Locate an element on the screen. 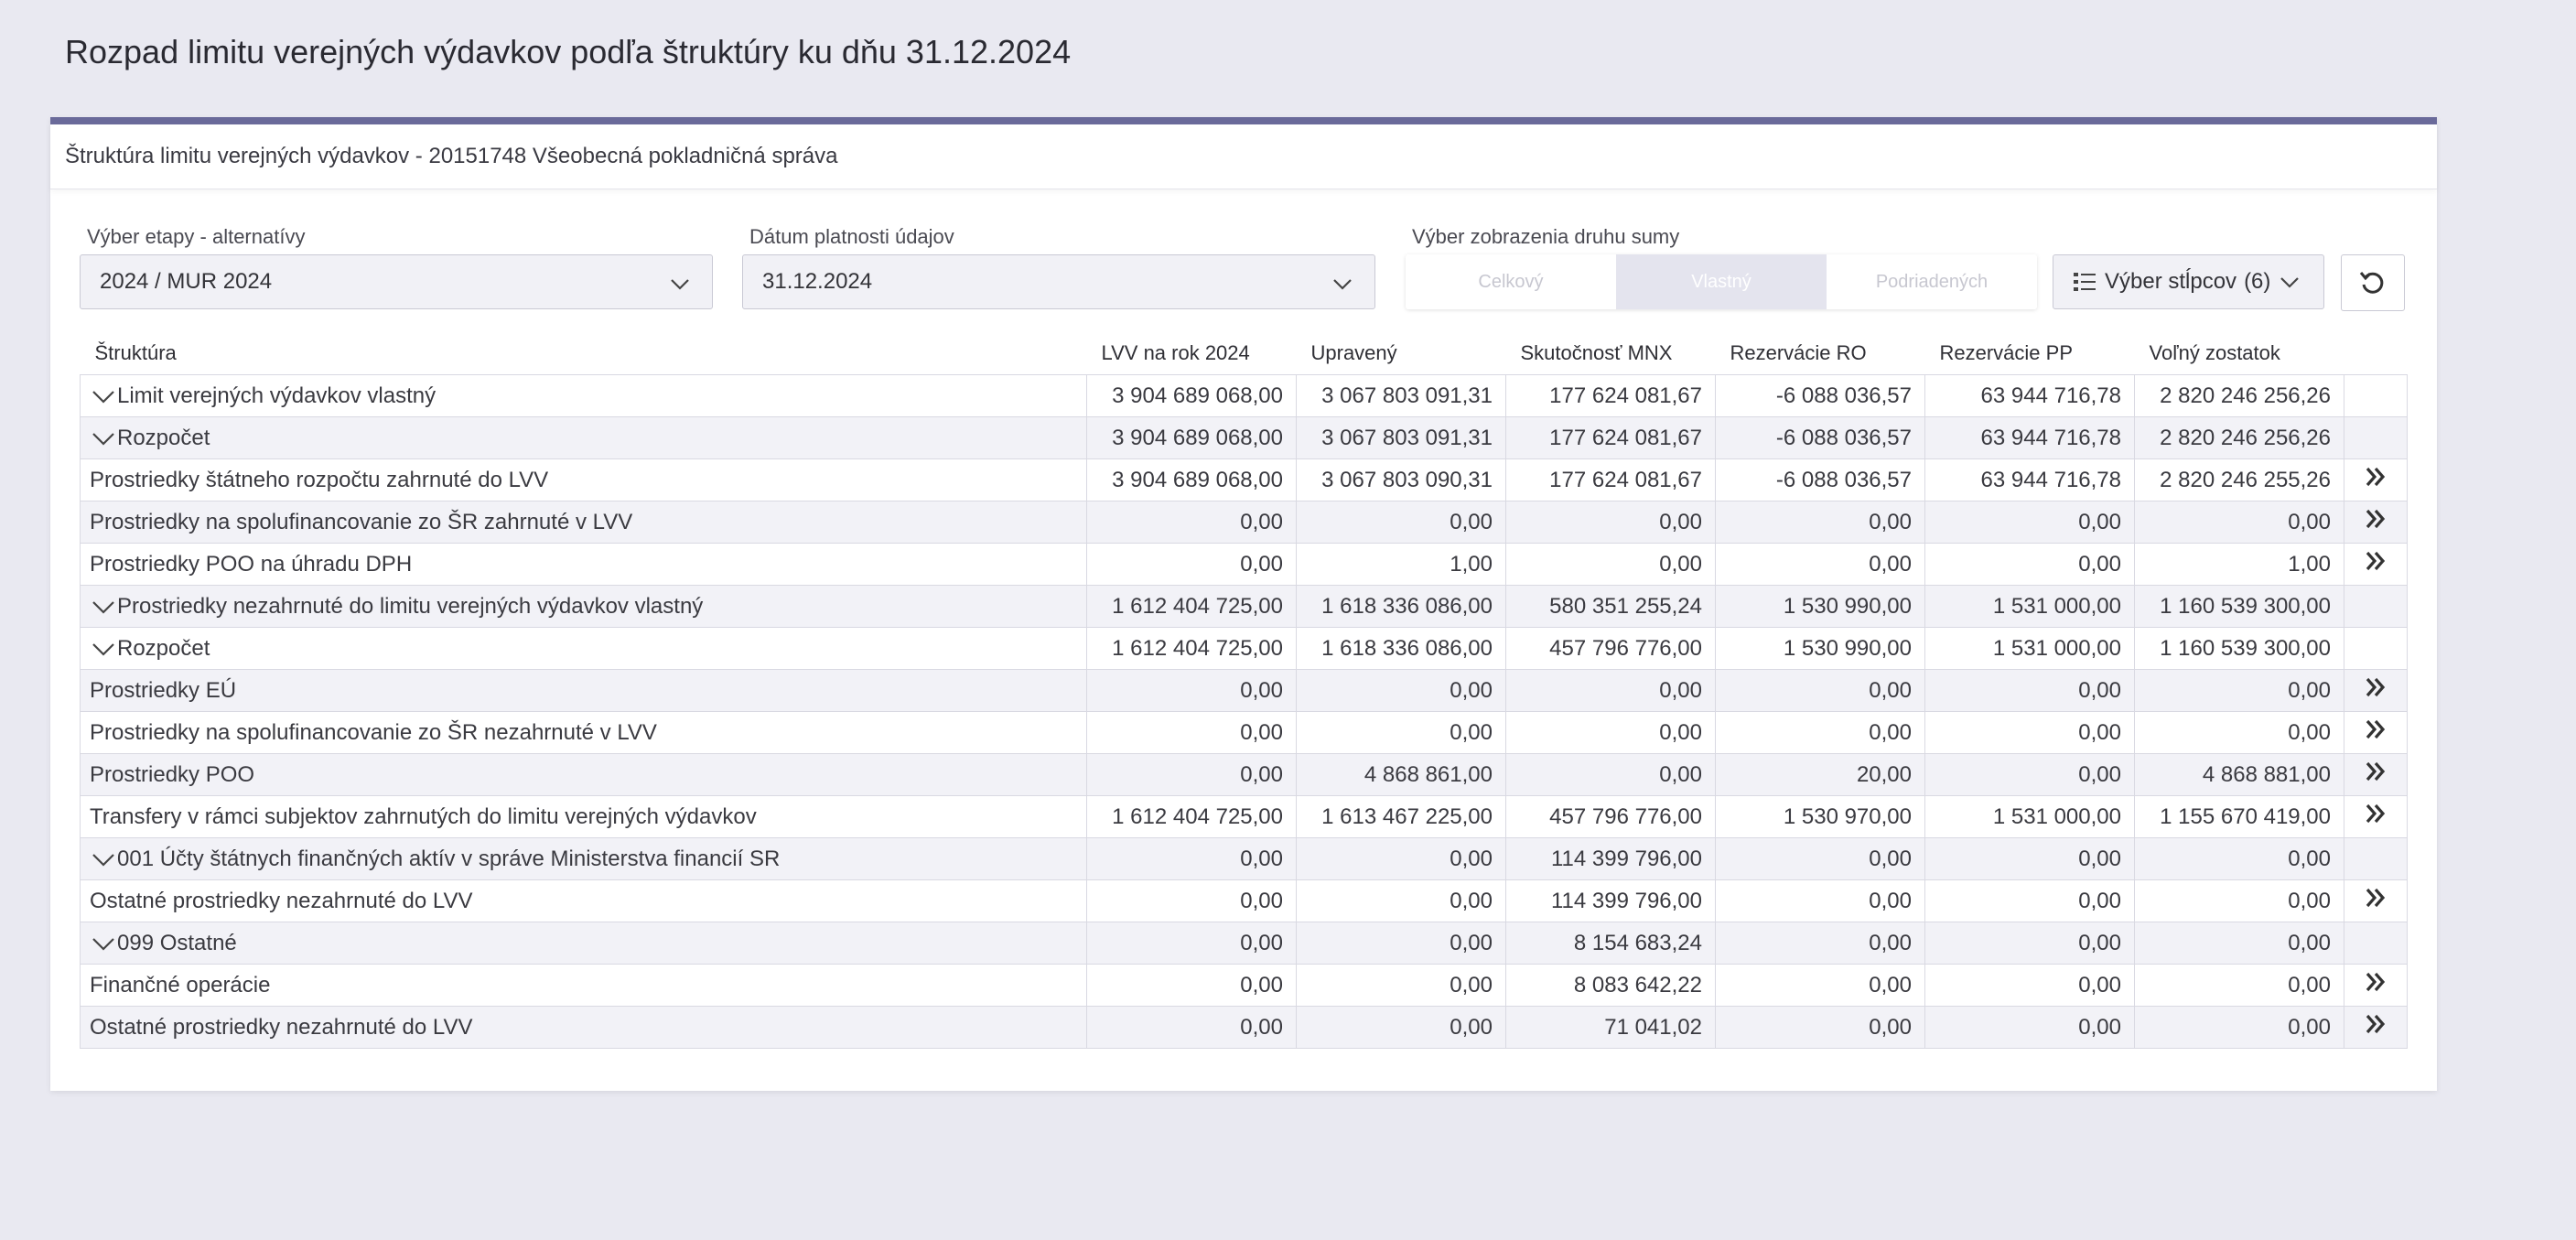 Image resolution: width=2576 pixels, height=1240 pixels. row-value-cell: 63 944 716,78 is located at coordinates (2030, 395).